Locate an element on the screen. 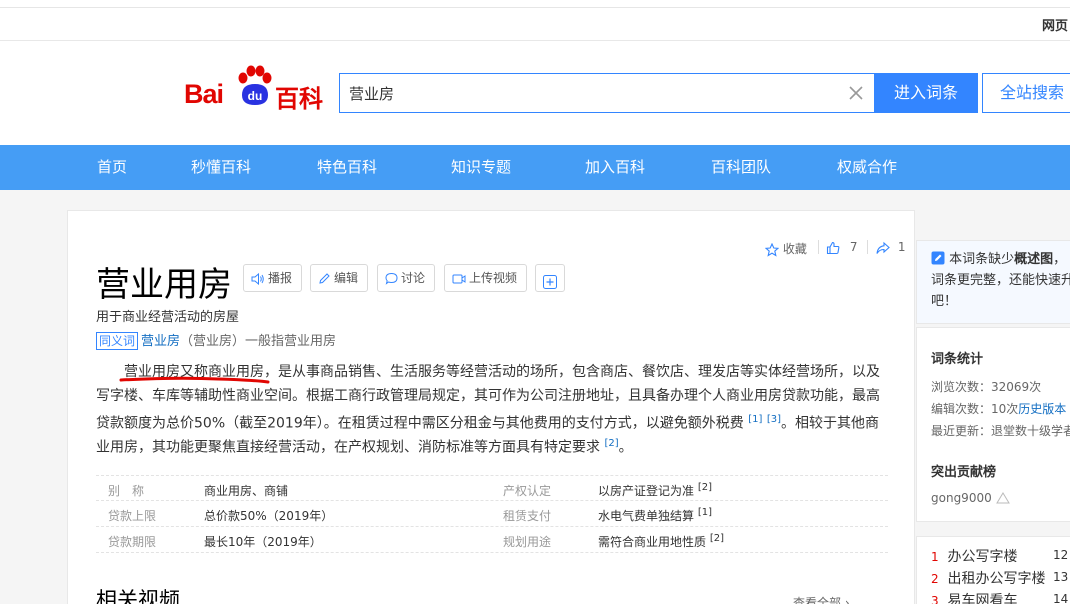 This screenshot has width=1070, height=604. star-icon is located at coordinates (772, 249).